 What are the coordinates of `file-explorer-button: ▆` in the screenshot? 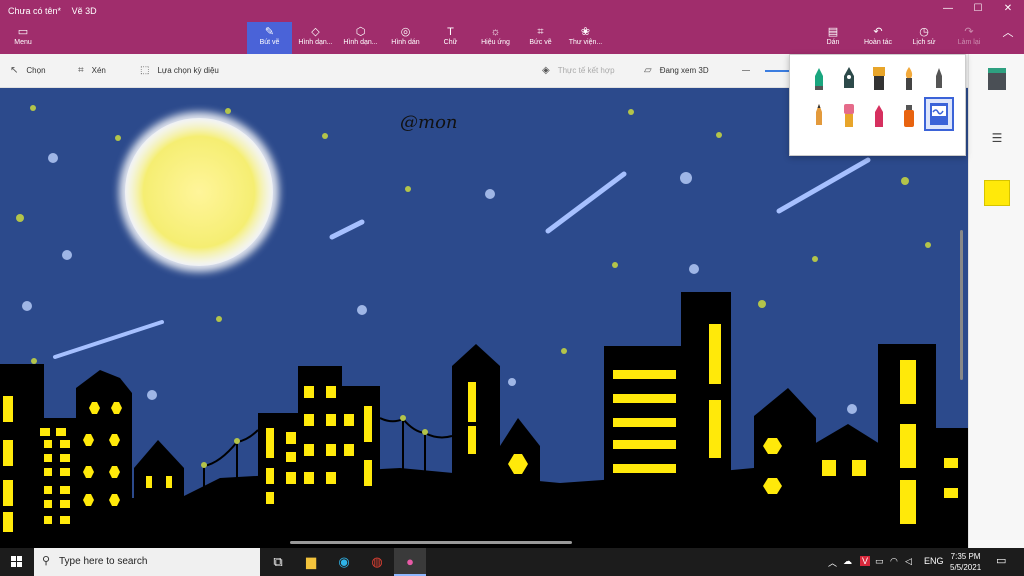 It's located at (311, 562).